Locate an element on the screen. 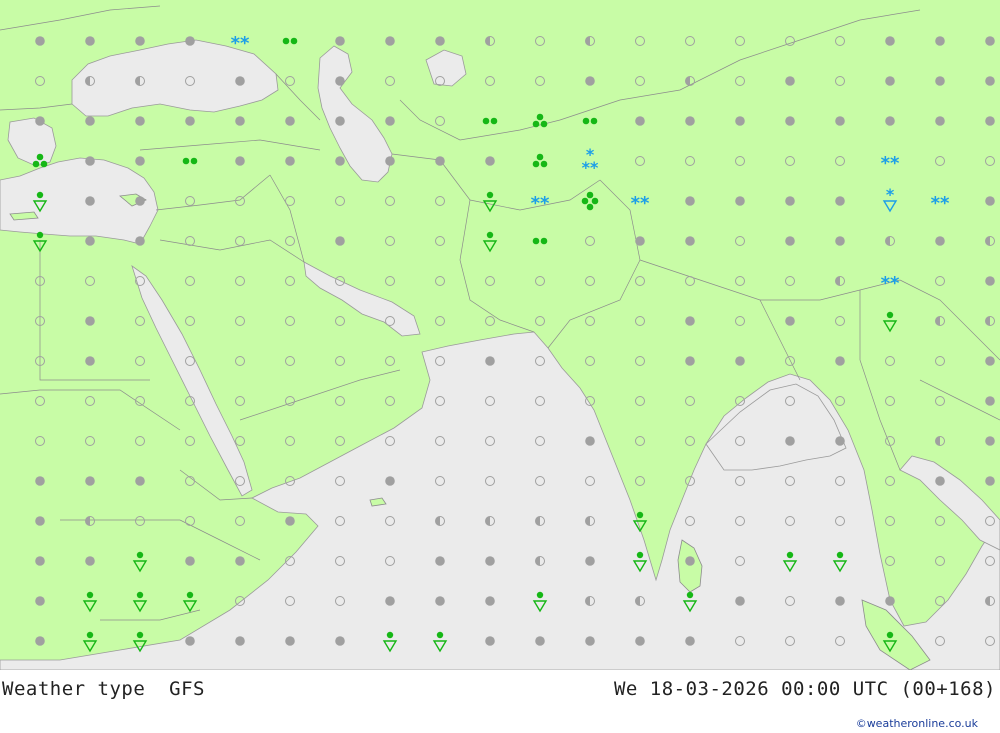 The height and width of the screenshot is (733, 1000). map-title-model: Weather type GFS is located at coordinates (103, 689).